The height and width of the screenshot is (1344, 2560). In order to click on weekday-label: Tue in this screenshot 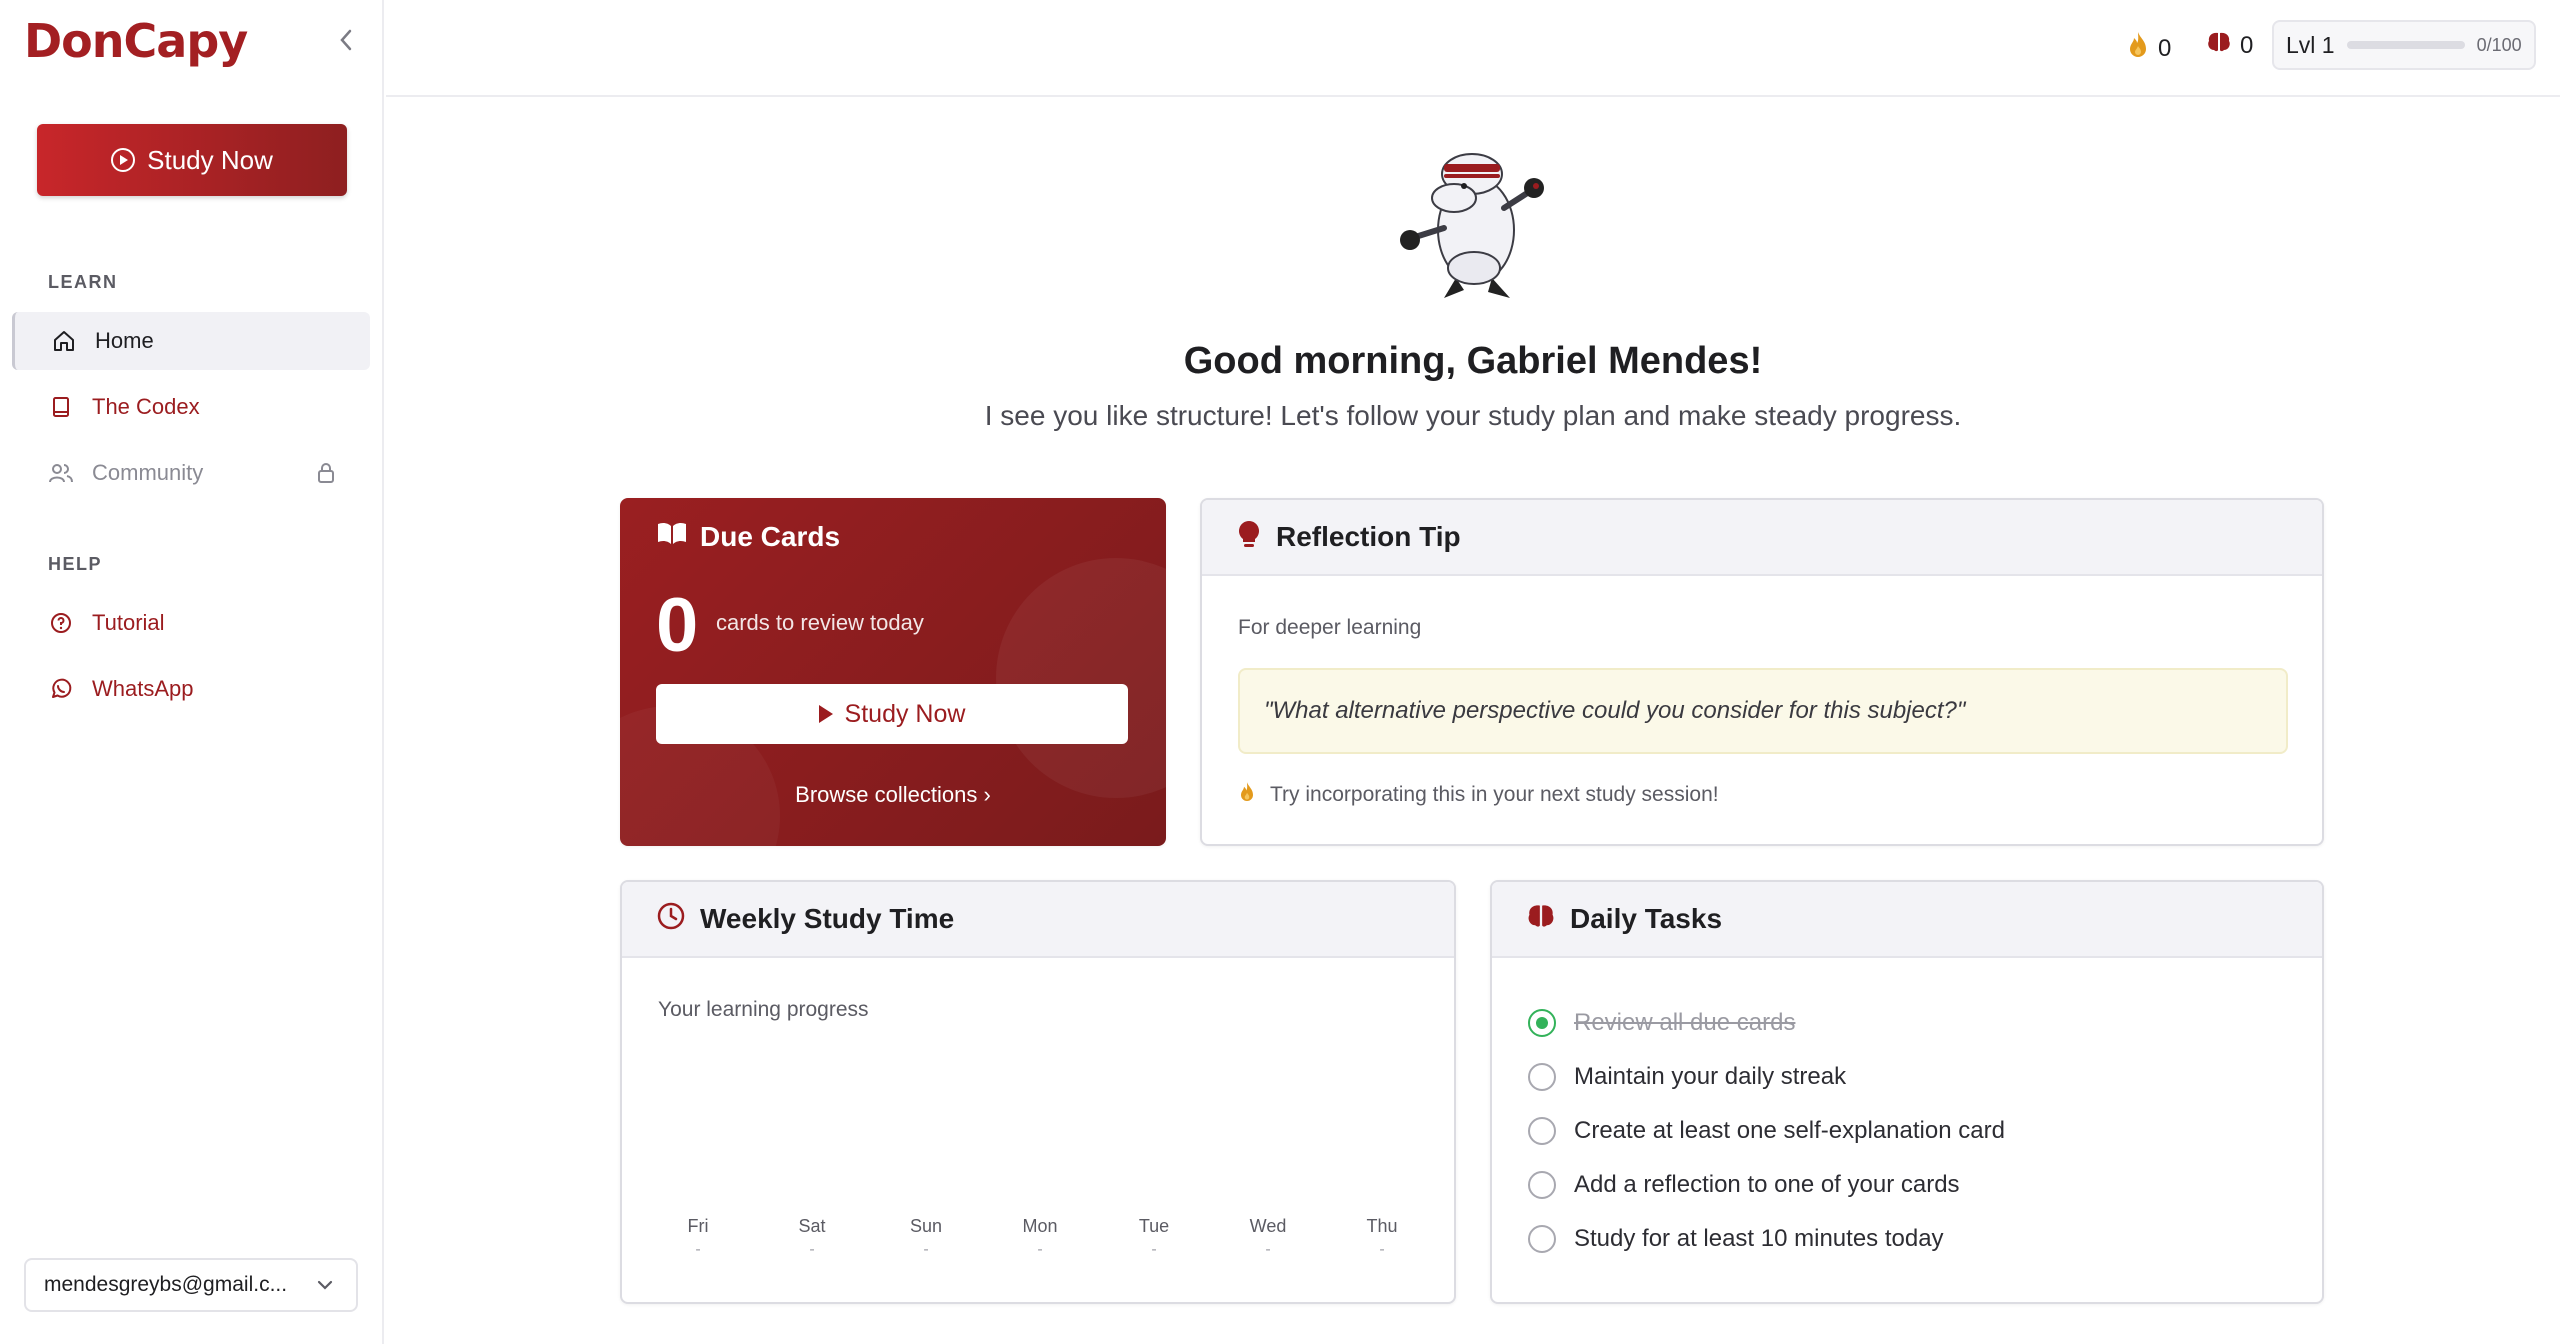, I will do `click(1154, 1226)`.